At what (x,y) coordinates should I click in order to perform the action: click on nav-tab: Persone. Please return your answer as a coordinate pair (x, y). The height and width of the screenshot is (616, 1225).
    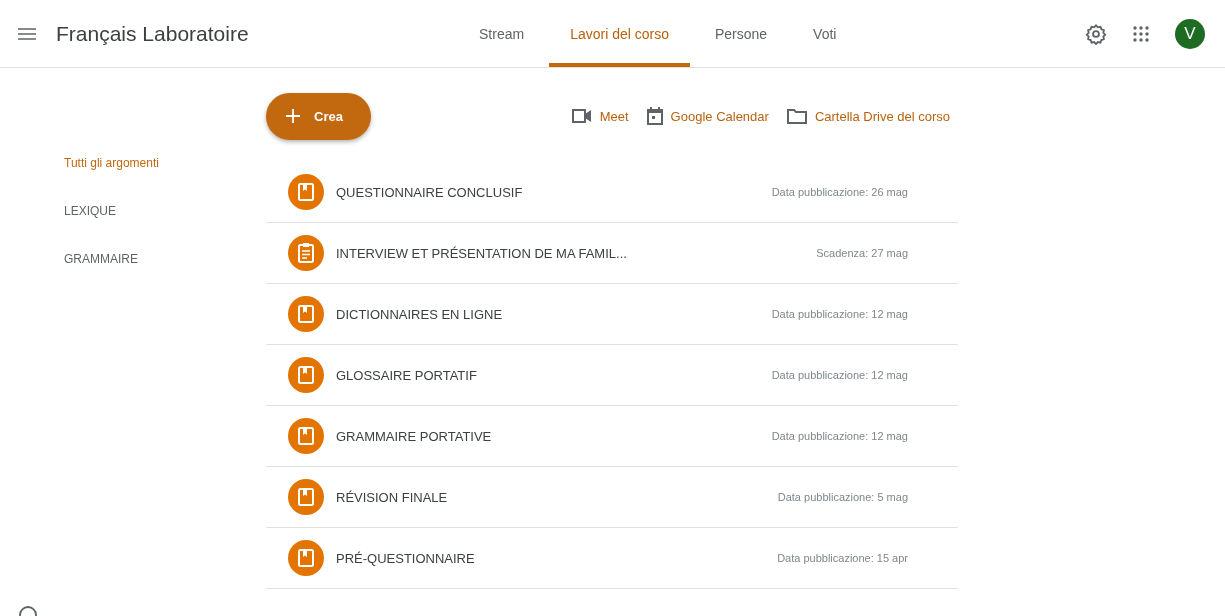
    Looking at the image, I should click on (741, 33).